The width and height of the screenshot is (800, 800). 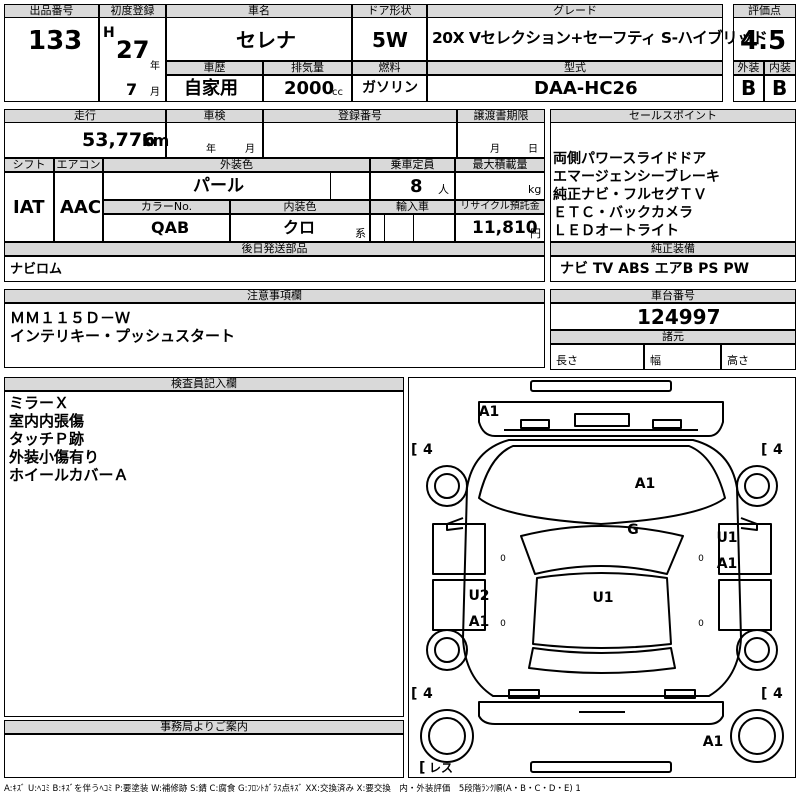 What do you see at coordinates (501, 116) in the screenshot?
I see `transfer-label: 譲渡書期限` at bounding box center [501, 116].